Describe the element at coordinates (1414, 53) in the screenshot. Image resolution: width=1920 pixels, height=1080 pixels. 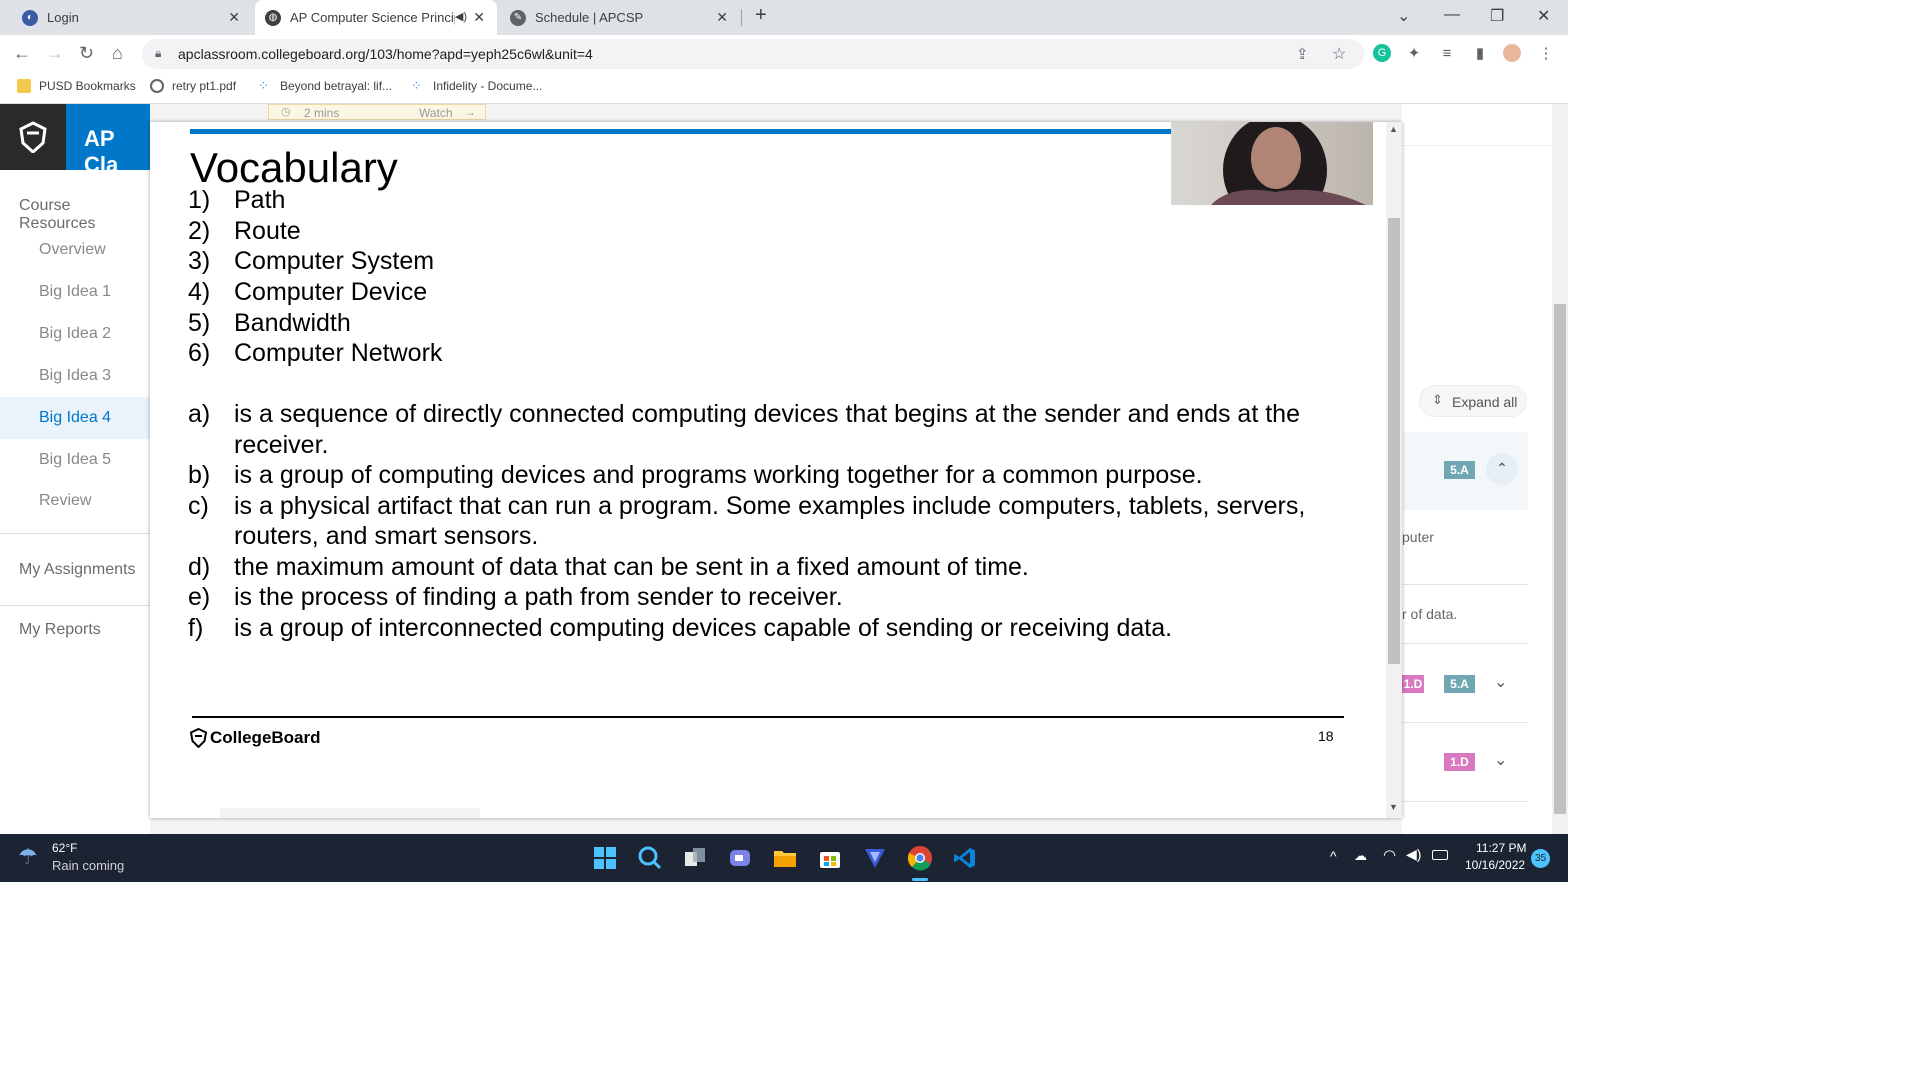
I see `extensions-icon: ✦` at that location.